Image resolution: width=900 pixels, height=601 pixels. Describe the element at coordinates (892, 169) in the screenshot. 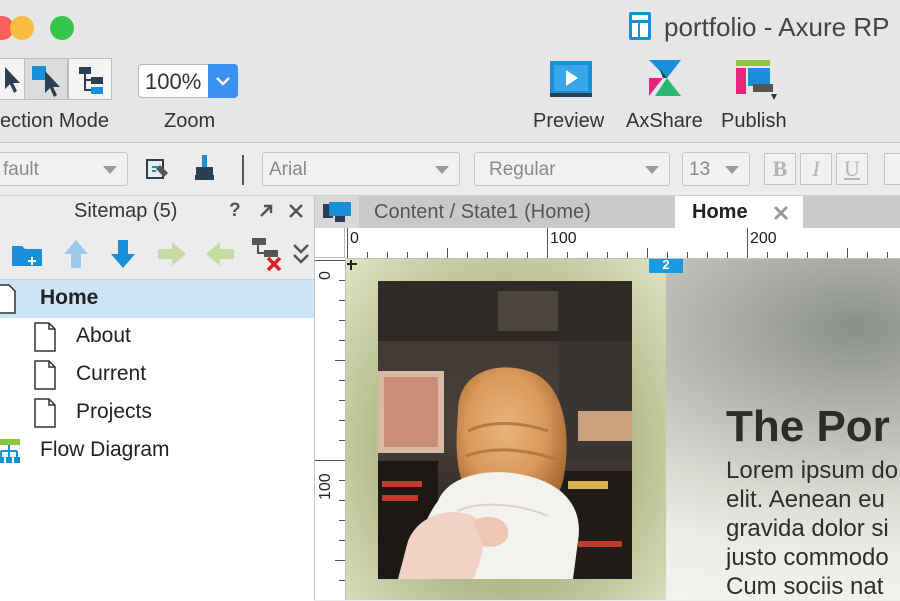

I see `more-format-button` at that location.